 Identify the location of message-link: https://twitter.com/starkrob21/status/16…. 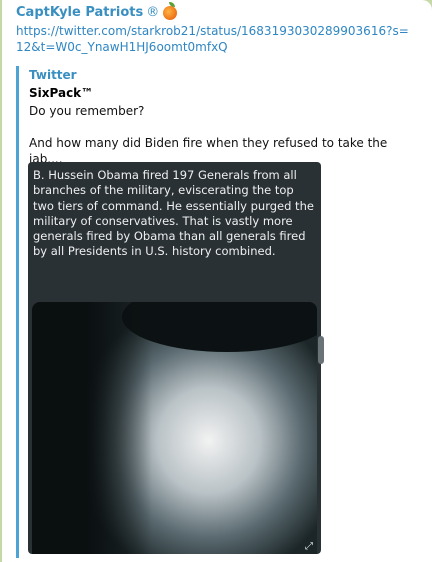
(216, 39).